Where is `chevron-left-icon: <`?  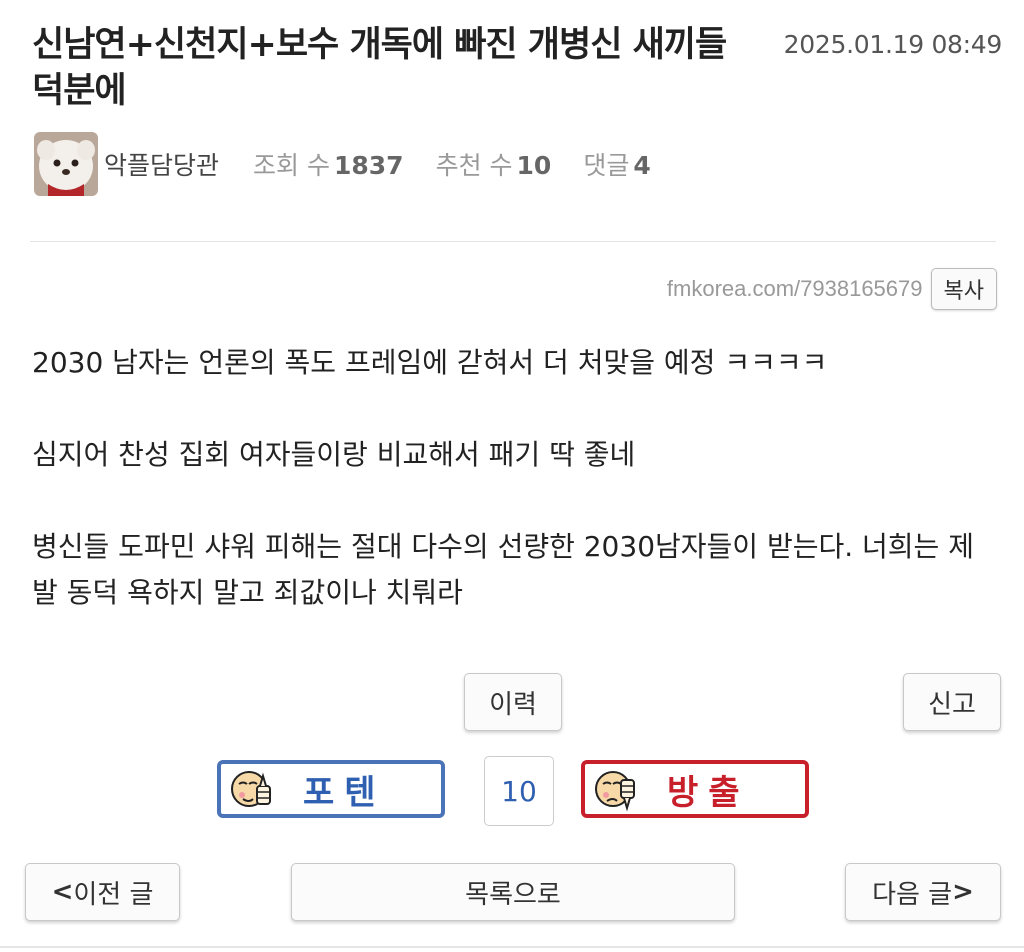
chevron-left-icon: < is located at coordinates (62, 892).